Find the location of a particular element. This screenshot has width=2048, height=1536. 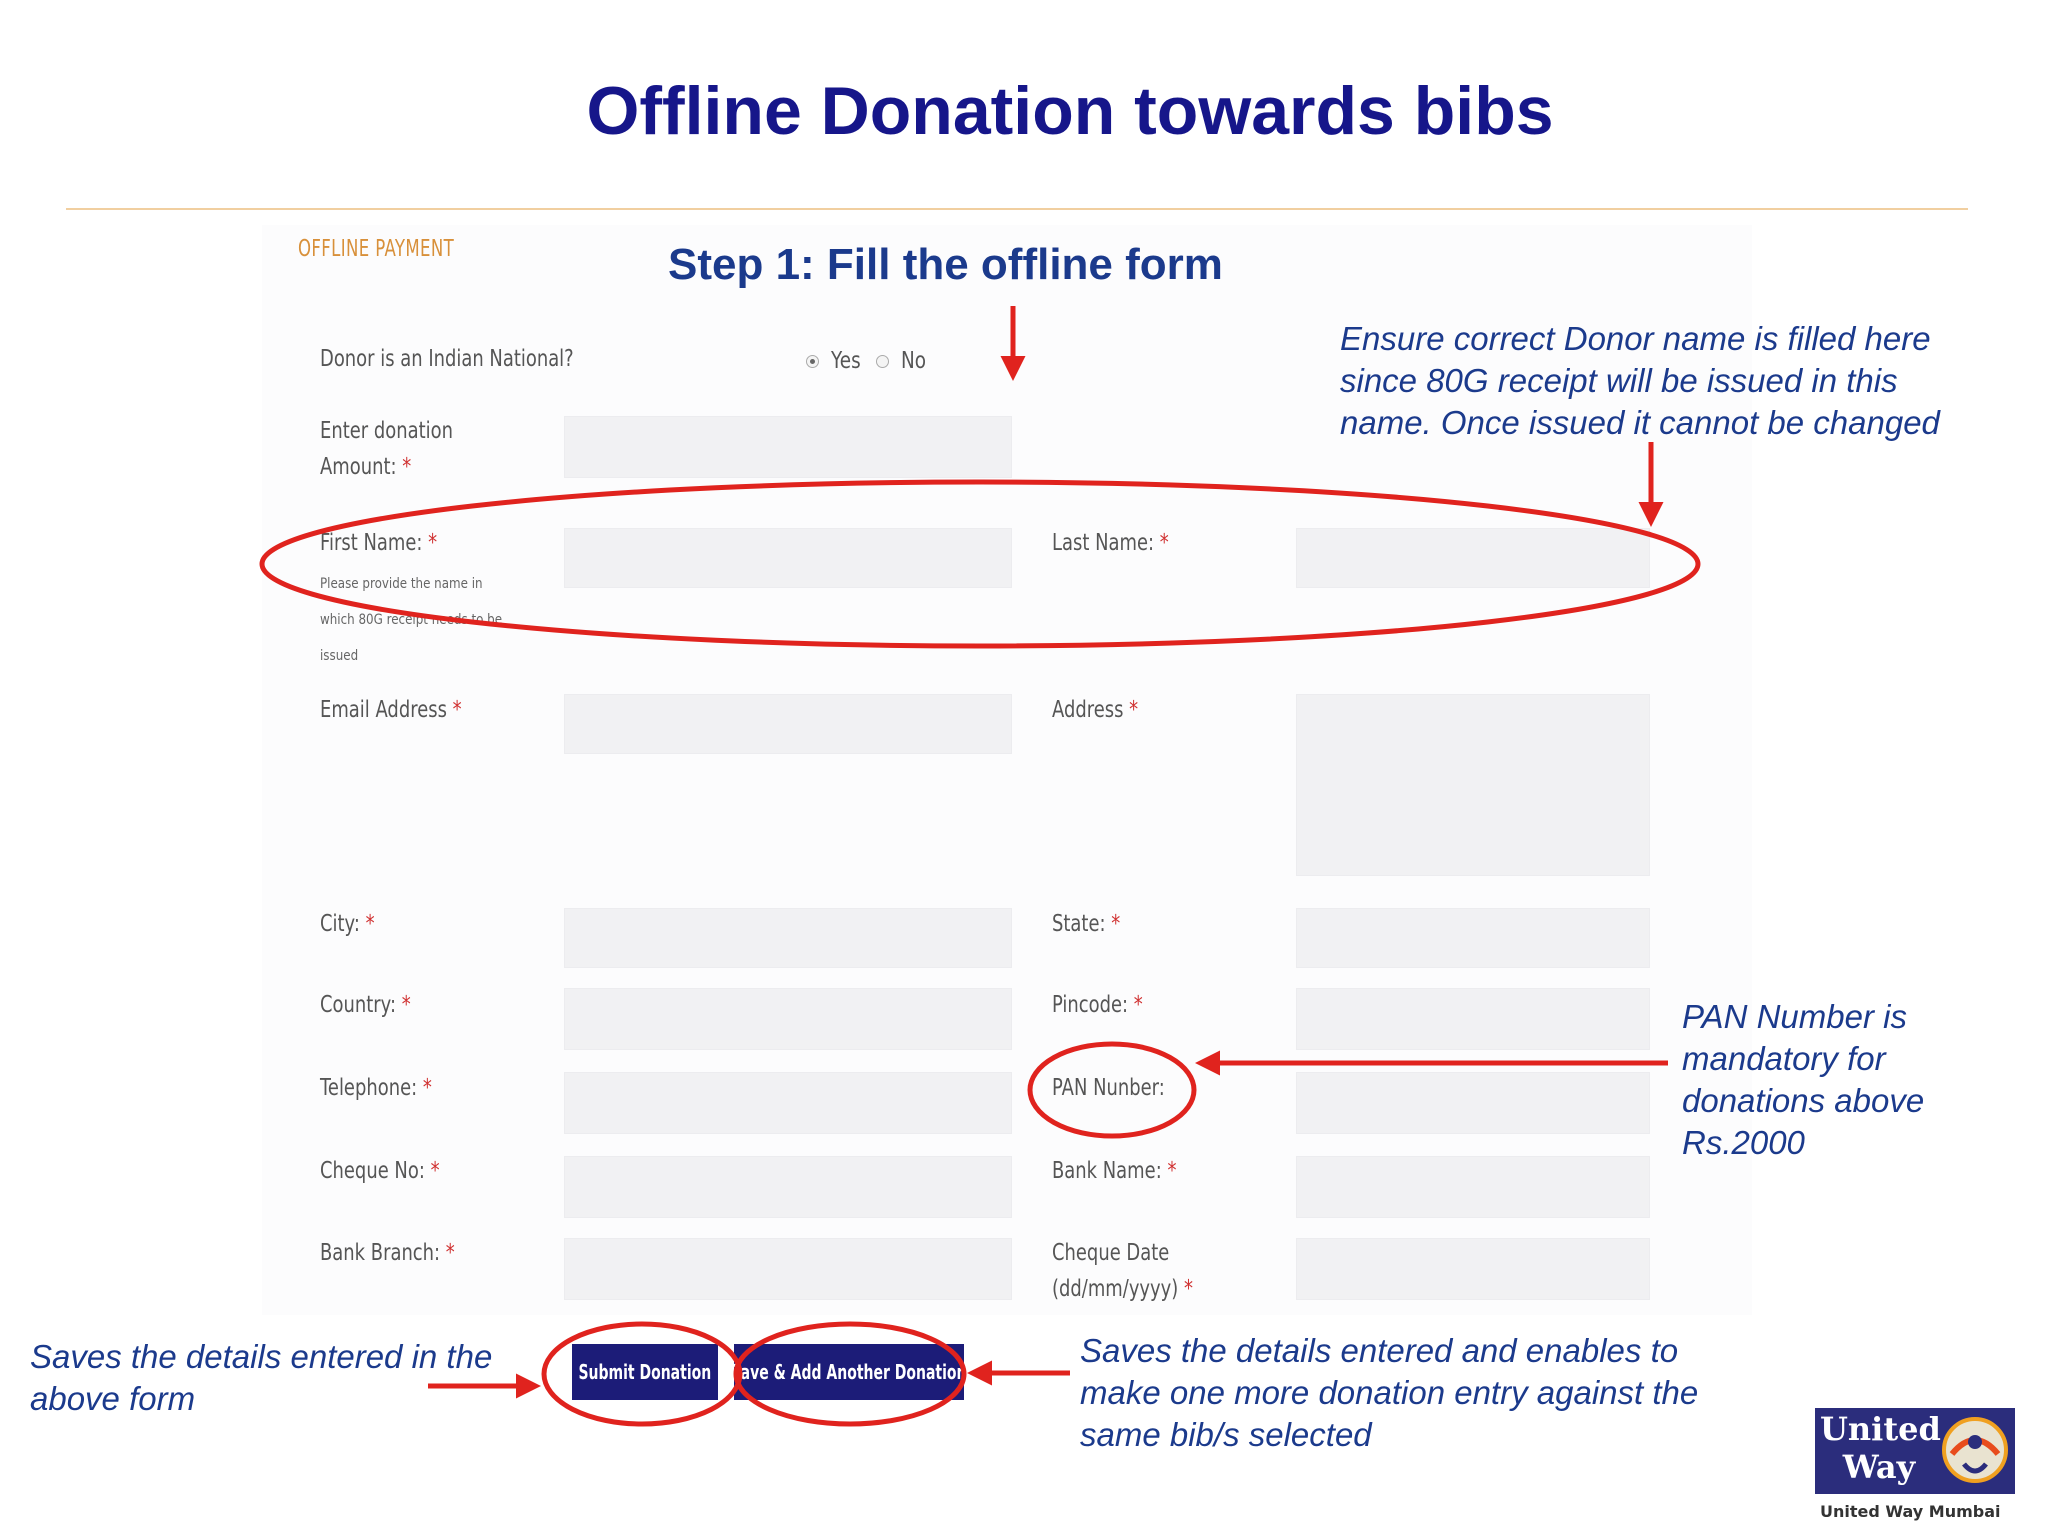

logo-wordmark: United Way is located at coordinates (1880, 1448).